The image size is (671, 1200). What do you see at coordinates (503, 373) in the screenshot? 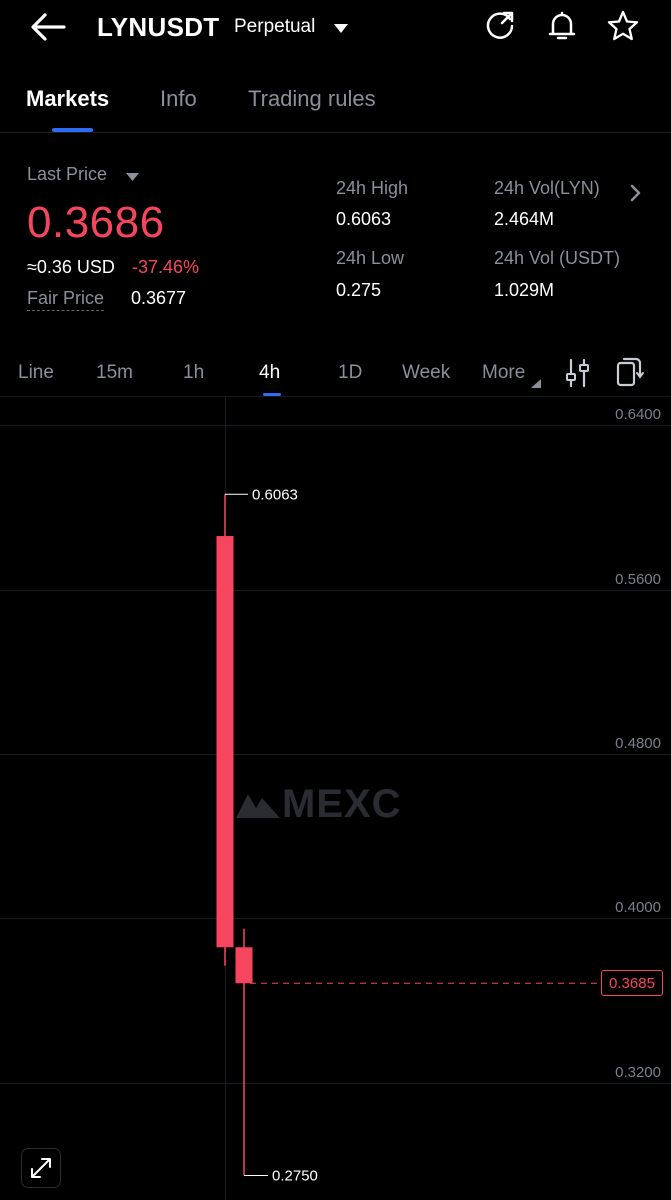
I see `interval-more: More` at bounding box center [503, 373].